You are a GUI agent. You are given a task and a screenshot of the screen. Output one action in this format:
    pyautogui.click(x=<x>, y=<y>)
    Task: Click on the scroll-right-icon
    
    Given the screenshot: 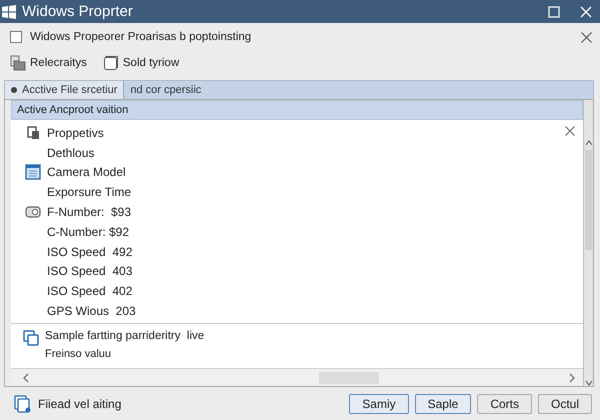 What is the action you would take?
    pyautogui.click(x=572, y=377)
    